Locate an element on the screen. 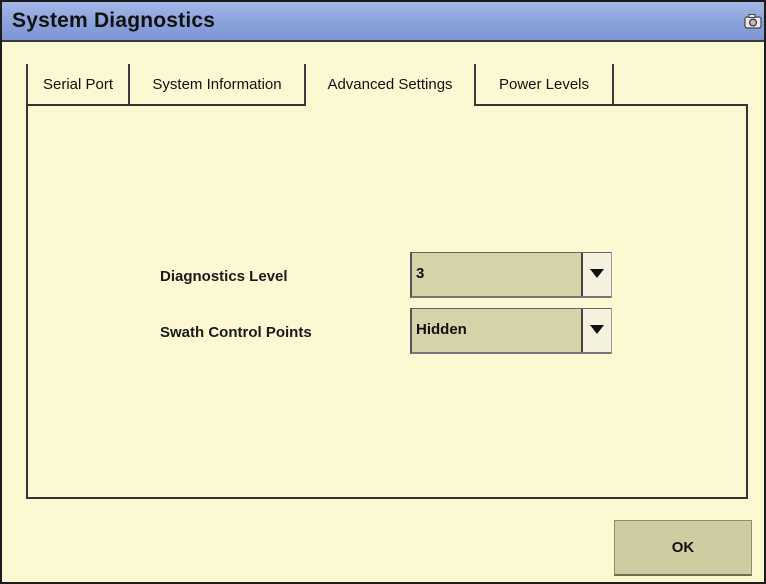 The image size is (766, 584). tab-label: Serial Port is located at coordinates (78, 84).